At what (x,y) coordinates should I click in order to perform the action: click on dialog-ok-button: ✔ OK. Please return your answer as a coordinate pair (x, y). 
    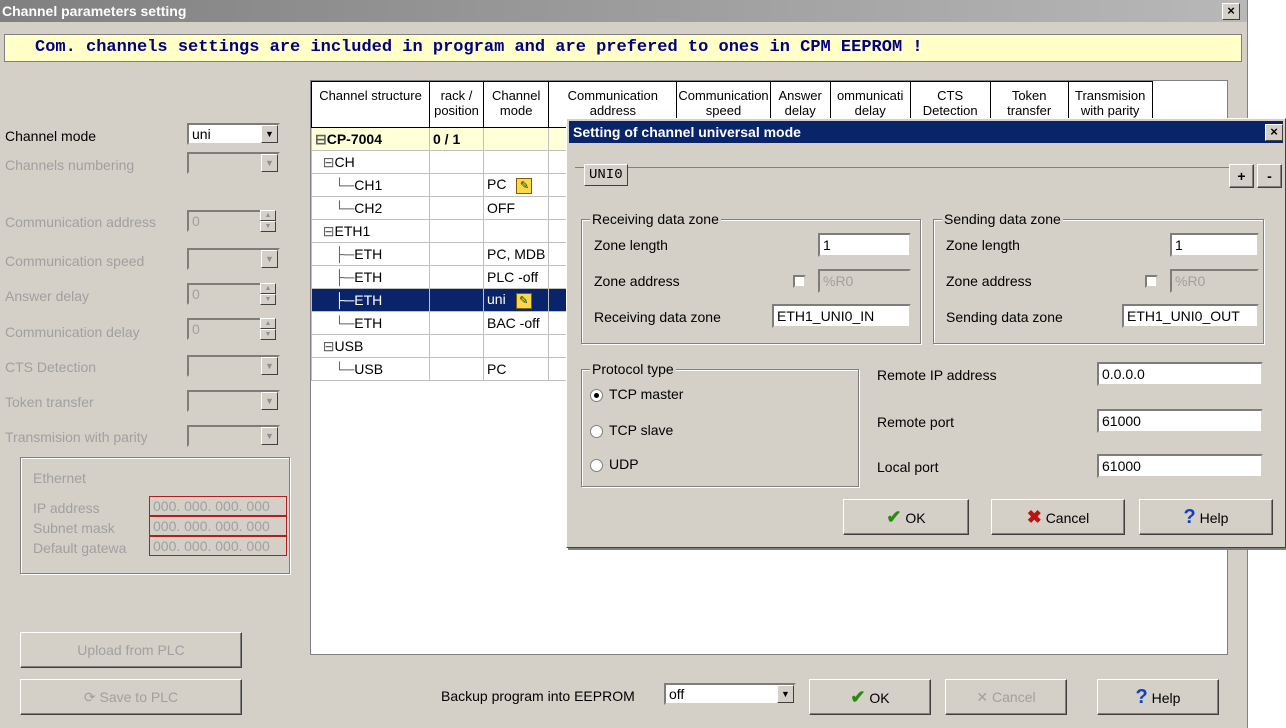
    Looking at the image, I should click on (906, 517).